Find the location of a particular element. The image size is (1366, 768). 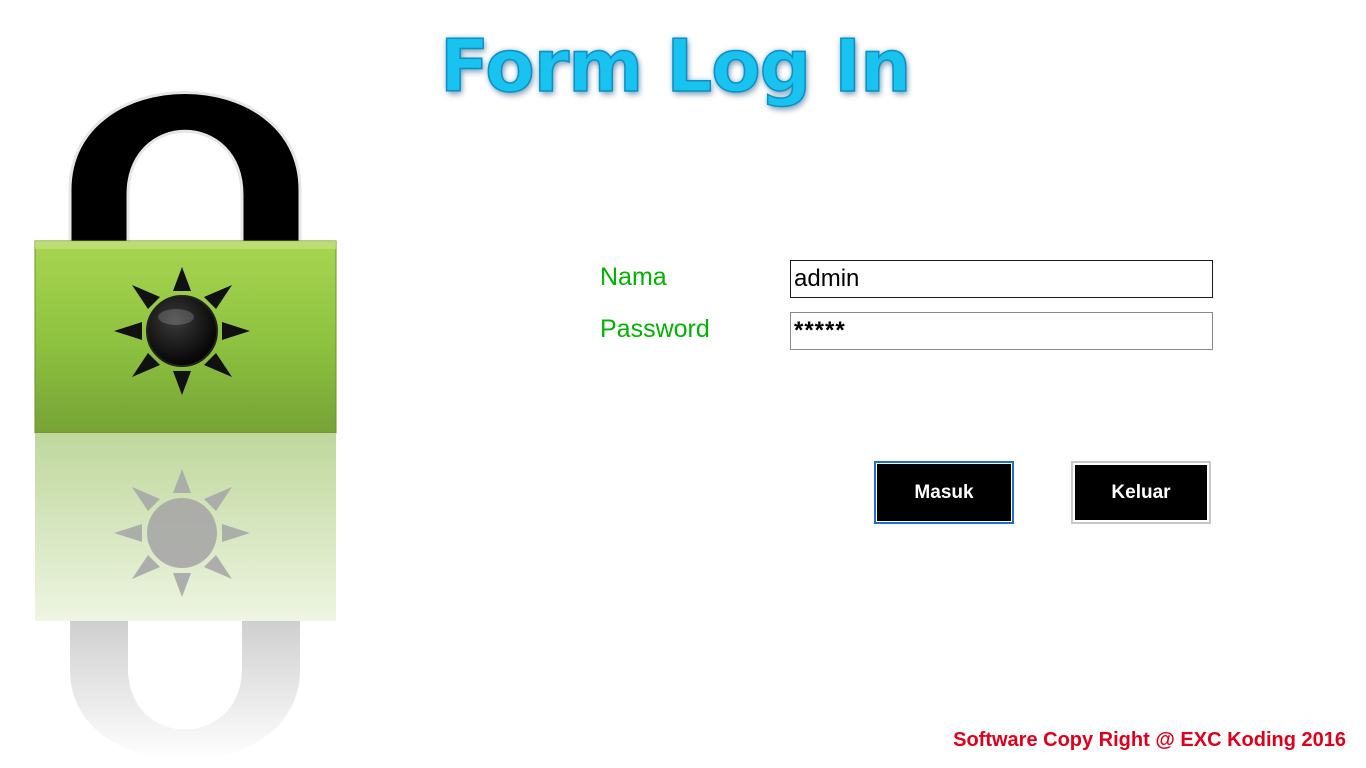

page-title: Form Log In is located at coordinates (675, 66).